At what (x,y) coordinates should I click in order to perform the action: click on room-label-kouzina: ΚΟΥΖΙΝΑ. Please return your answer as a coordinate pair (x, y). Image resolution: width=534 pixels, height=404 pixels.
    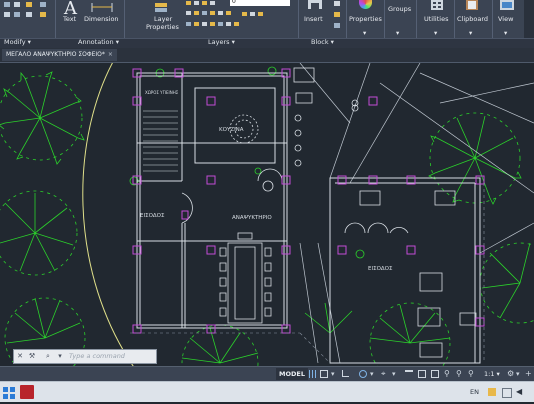
    Looking at the image, I should click on (231, 130).